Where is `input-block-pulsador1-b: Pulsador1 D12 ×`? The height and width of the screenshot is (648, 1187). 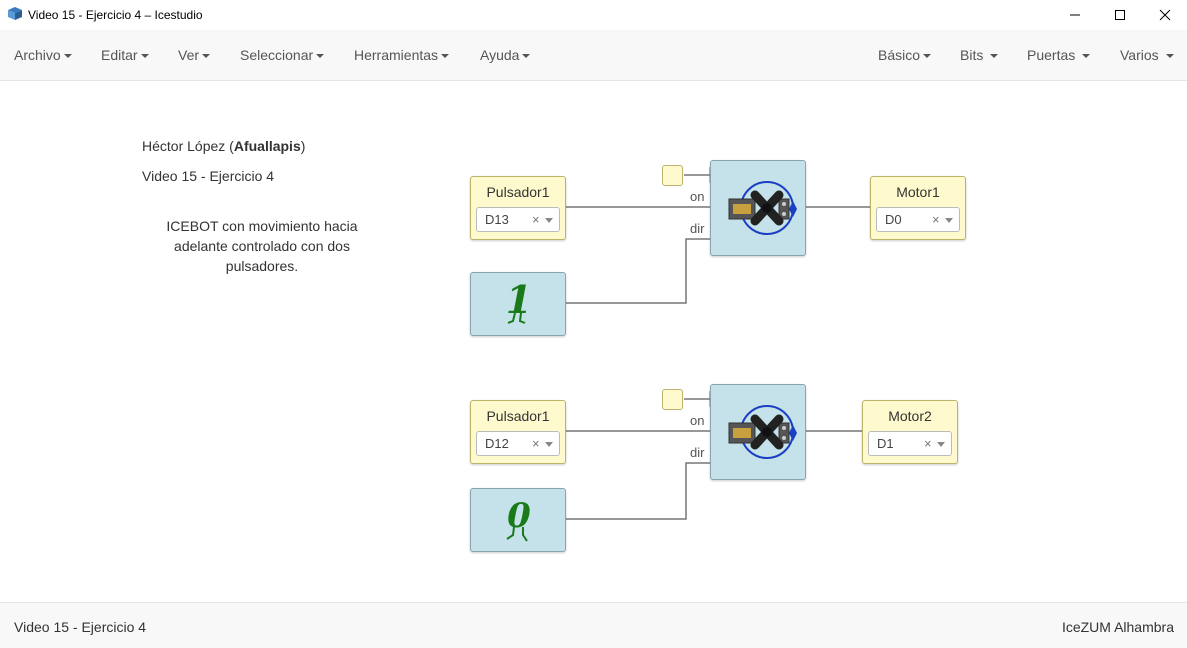
input-block-pulsador1-b: Pulsador1 D12 × is located at coordinates (518, 432).